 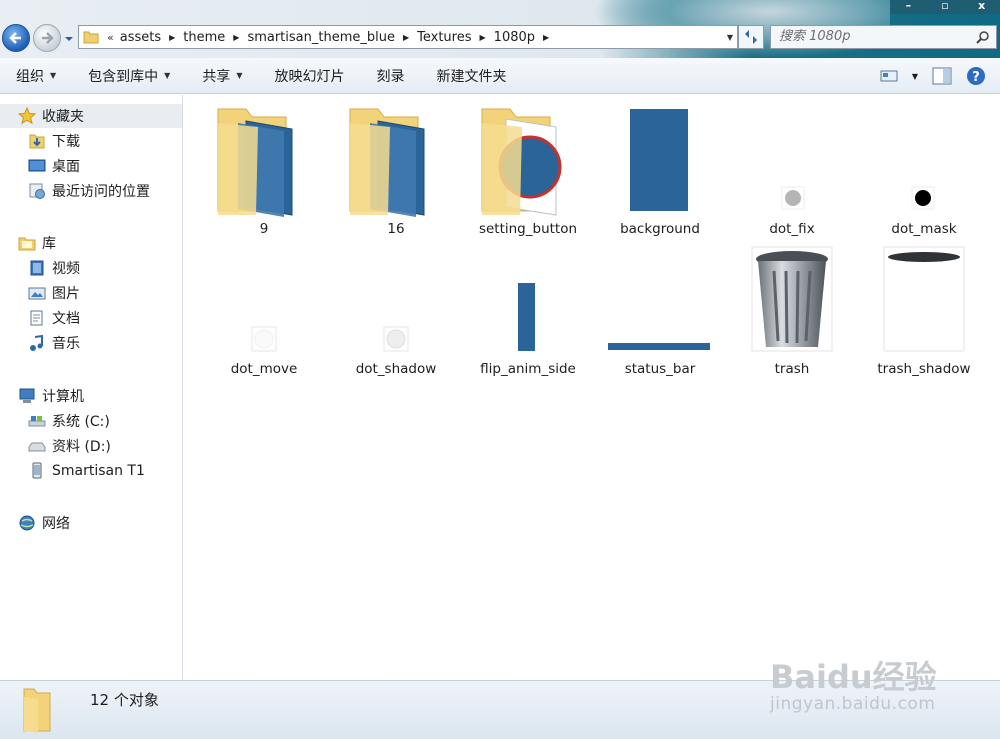 I want to click on file-item-dot-move: dot_move, so click(x=264, y=310).